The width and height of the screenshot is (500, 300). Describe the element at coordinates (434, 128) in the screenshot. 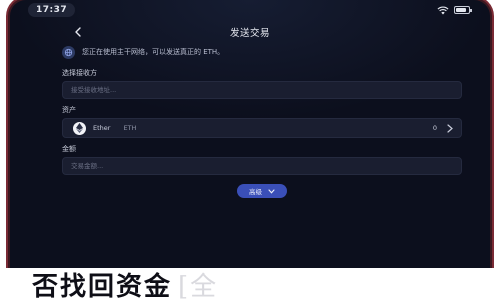

I see `asset-balance: 0` at that location.